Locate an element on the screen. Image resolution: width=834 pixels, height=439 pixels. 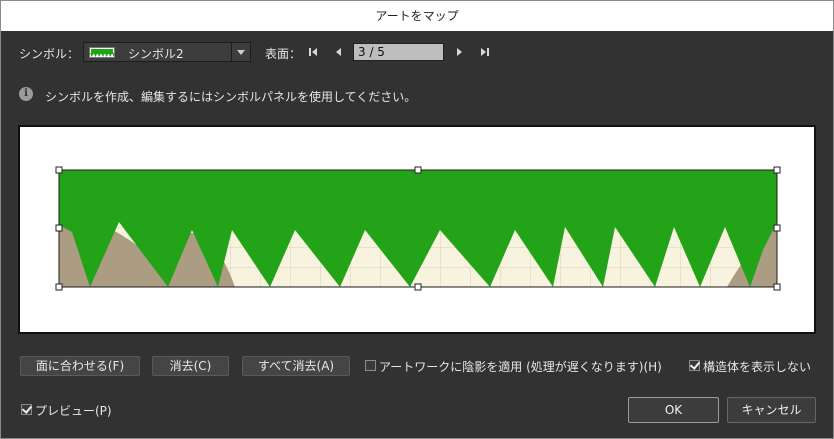
cancel-button: キャンセル is located at coordinates (771, 410).